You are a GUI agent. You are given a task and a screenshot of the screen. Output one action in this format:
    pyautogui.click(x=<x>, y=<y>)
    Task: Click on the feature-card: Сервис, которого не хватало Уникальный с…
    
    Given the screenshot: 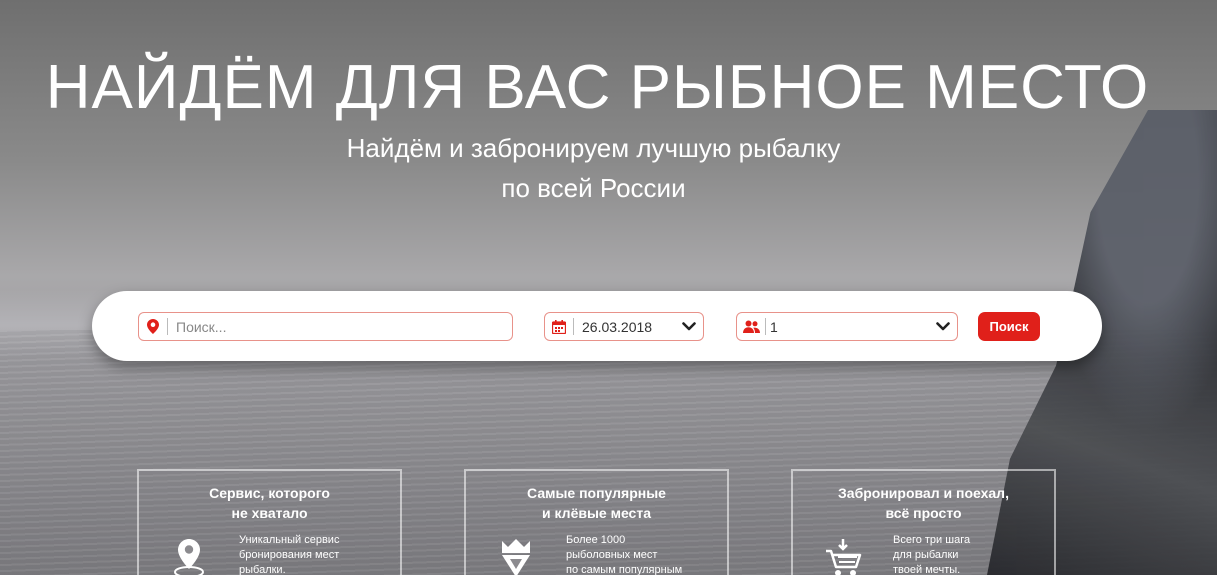 What is the action you would take?
    pyautogui.click(x=269, y=522)
    